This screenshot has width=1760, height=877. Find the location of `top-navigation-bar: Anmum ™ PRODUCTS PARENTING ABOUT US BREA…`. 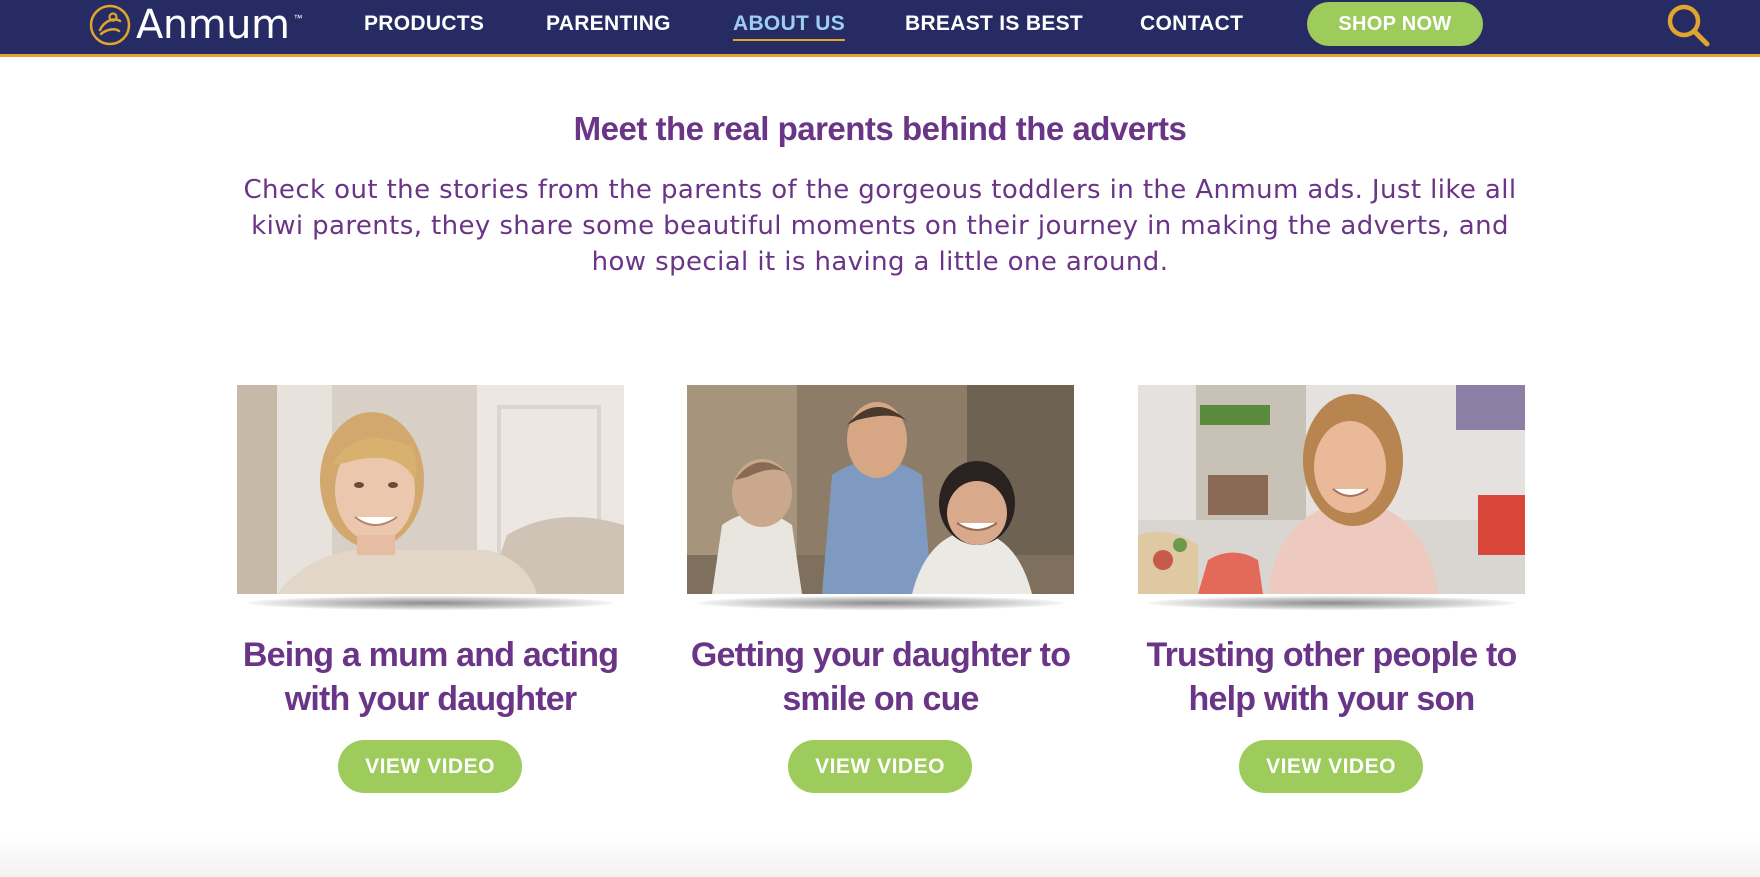

top-navigation-bar: Anmum ™ PRODUCTS PARENTING ABOUT US BREA… is located at coordinates (880, 28).